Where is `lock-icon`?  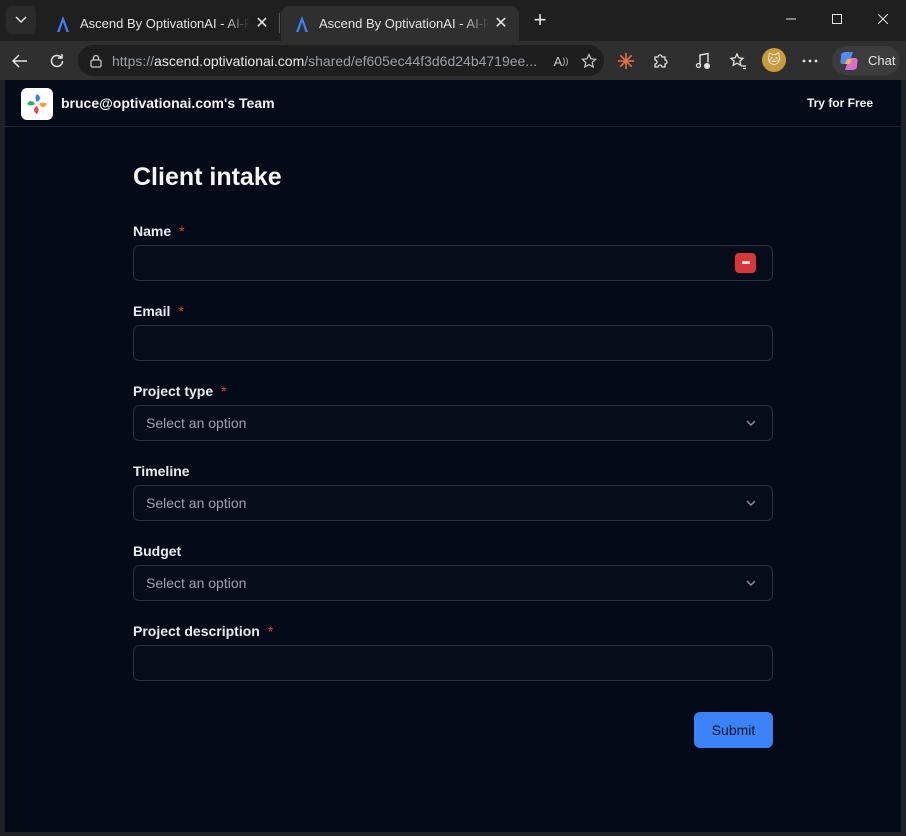 lock-icon is located at coordinates (96, 61).